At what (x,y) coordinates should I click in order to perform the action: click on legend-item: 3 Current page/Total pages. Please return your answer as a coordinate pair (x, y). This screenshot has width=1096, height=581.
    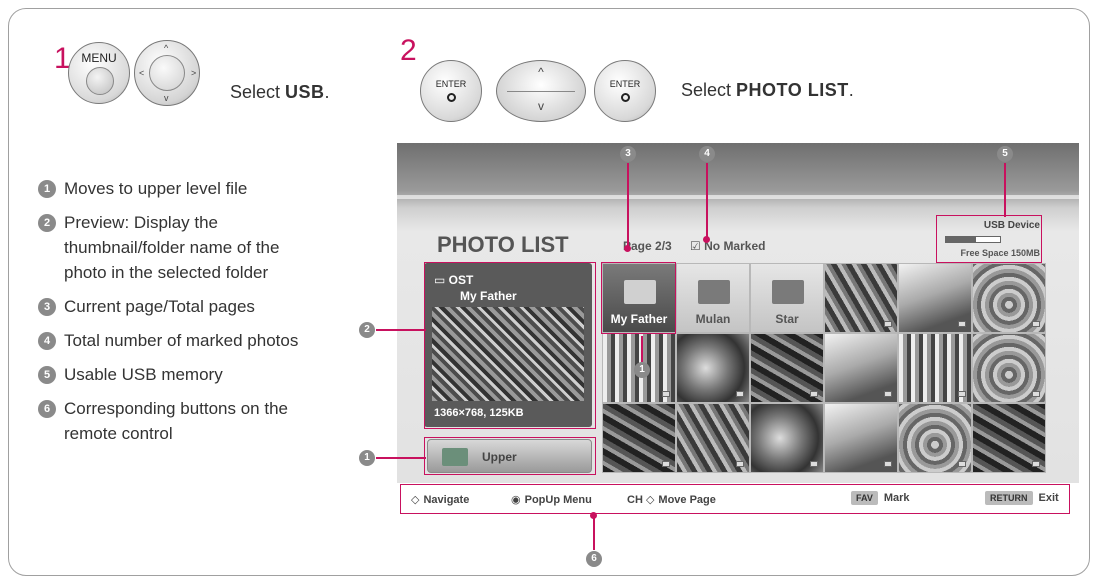
    Looking at the image, I should click on (188, 306).